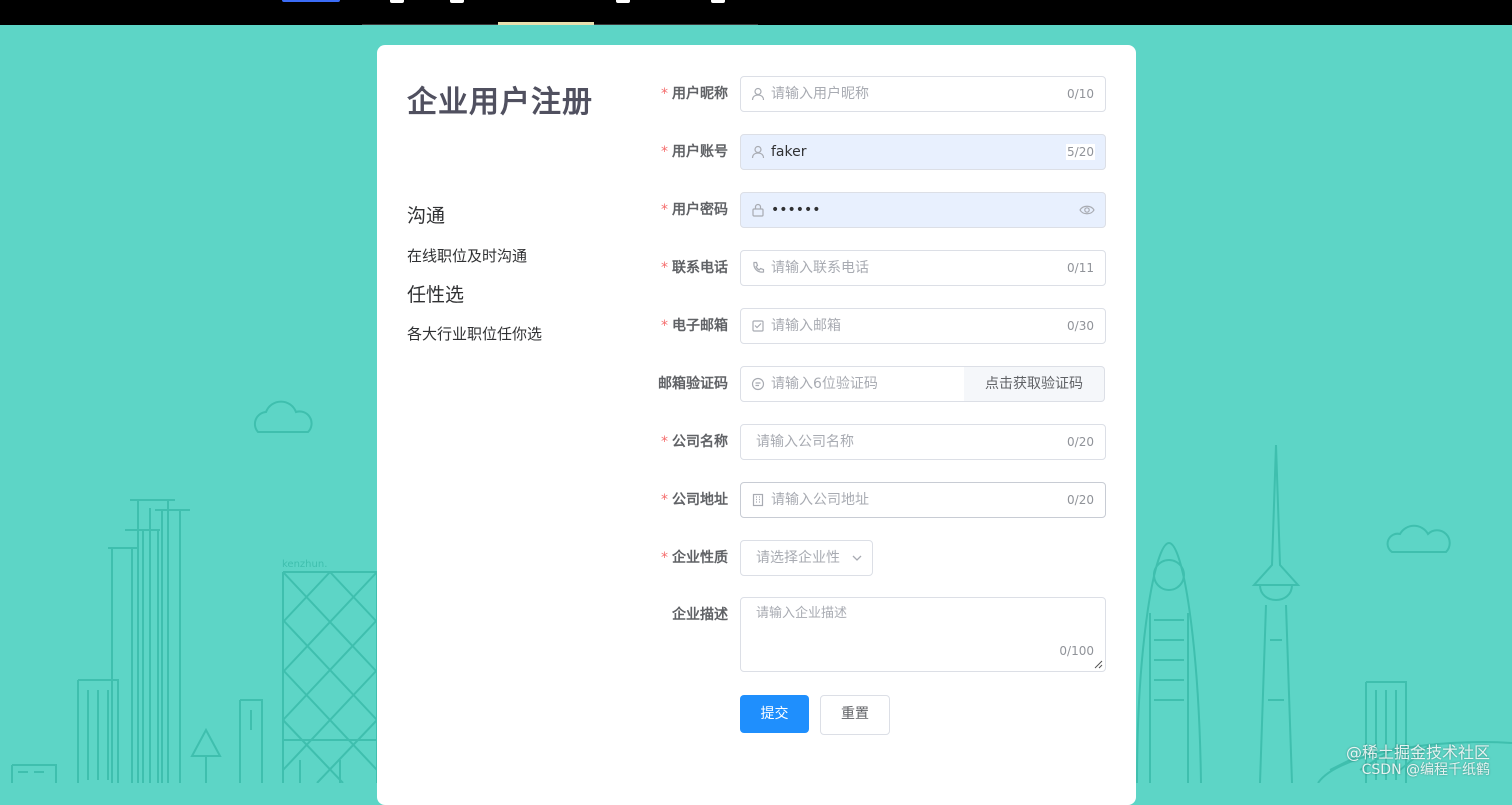 The width and height of the screenshot is (1512, 805). I want to click on top-nav-bar, so click(756, 12).